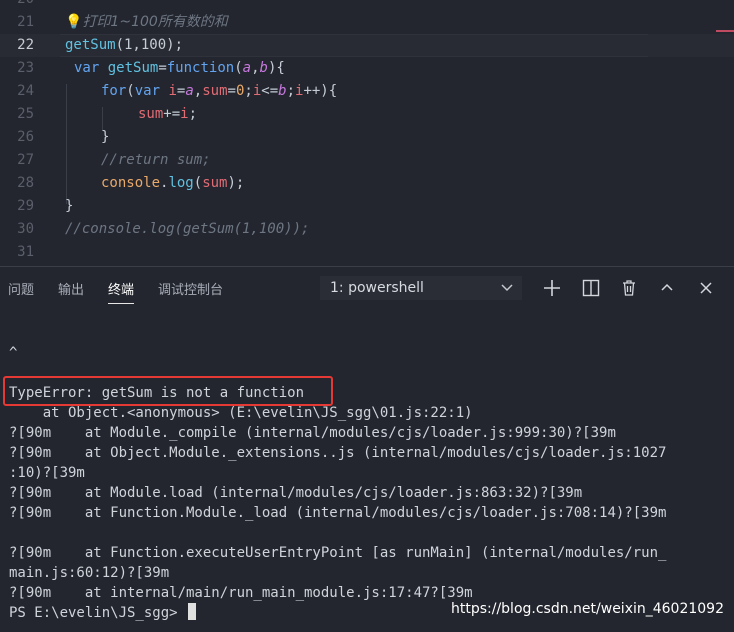 The width and height of the screenshot is (734, 632). I want to click on code-line: 24 for(var i=a,sum=0;i<=b;i++){, so click(367, 91).